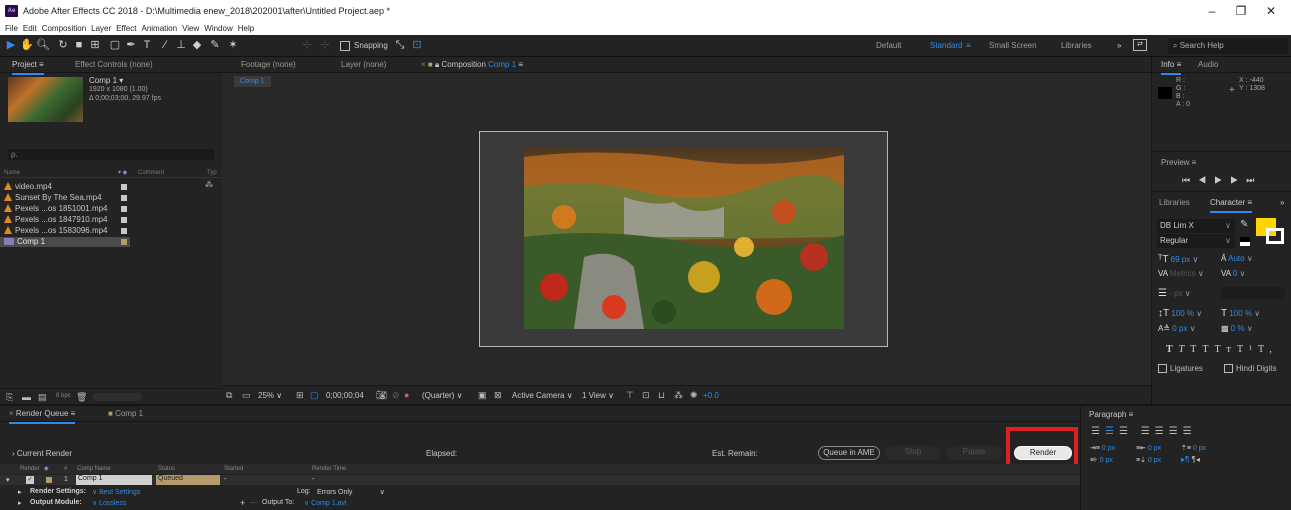  Describe the element at coordinates (42, 415) in the screenshot. I see `tab-render-queue: × Render Queue ≡` at that location.